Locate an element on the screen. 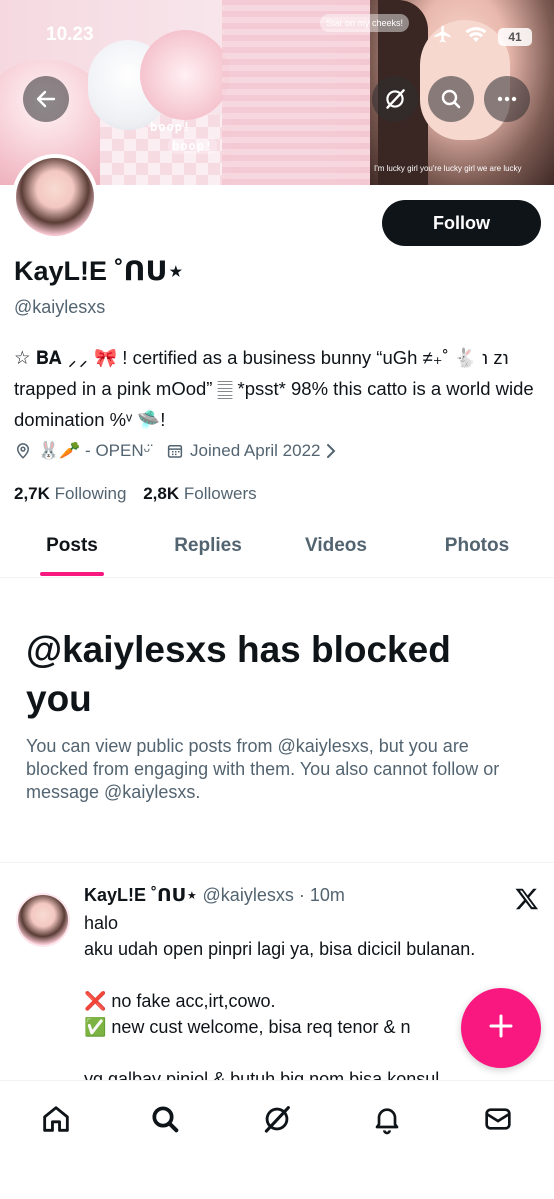 Image resolution: width=554 pixels, height=1199 pixels. post-header: KayL!E ˚ᑎᑌ⋆ @kaiylesxs · 10m is located at coordinates (214, 895).